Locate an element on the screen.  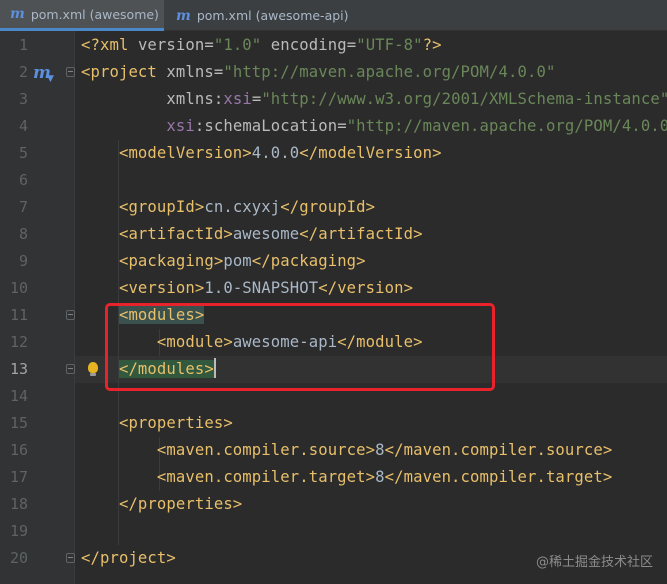
line-number: 16 is located at coordinates (18, 450).